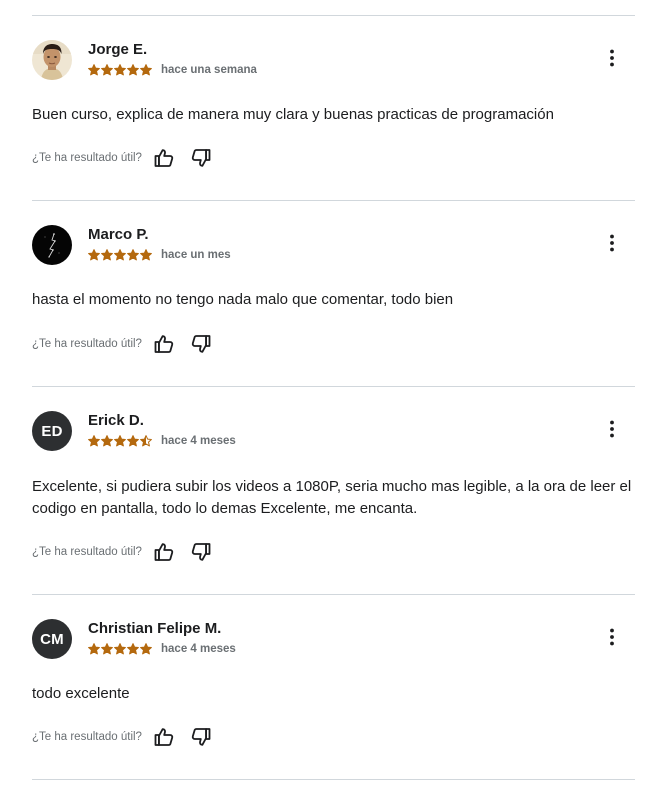 The image size is (649, 804). What do you see at coordinates (209, 70) in the screenshot?
I see `review-date: hace una semana` at bounding box center [209, 70].